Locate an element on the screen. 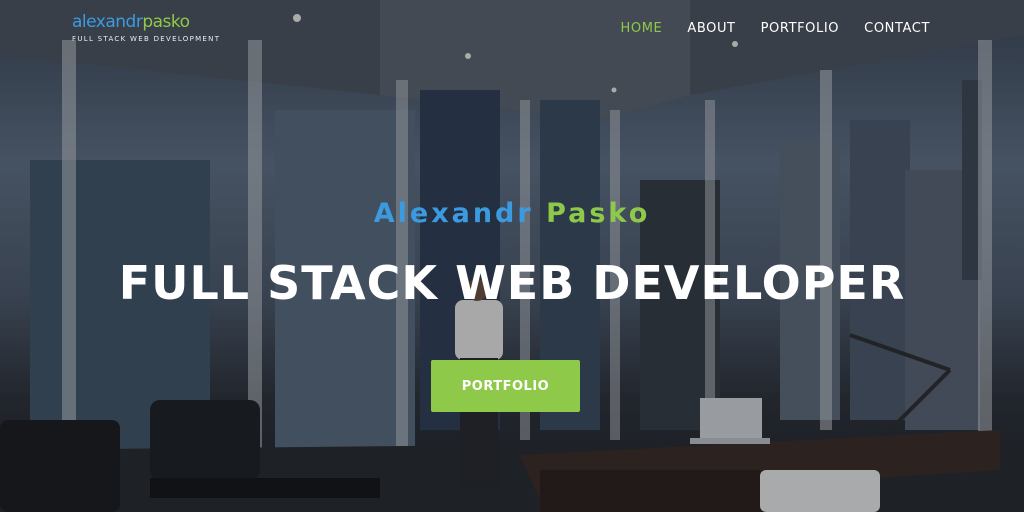 This screenshot has width=1024, height=512. hero-name: Alexandr Pasko is located at coordinates (512, 213).